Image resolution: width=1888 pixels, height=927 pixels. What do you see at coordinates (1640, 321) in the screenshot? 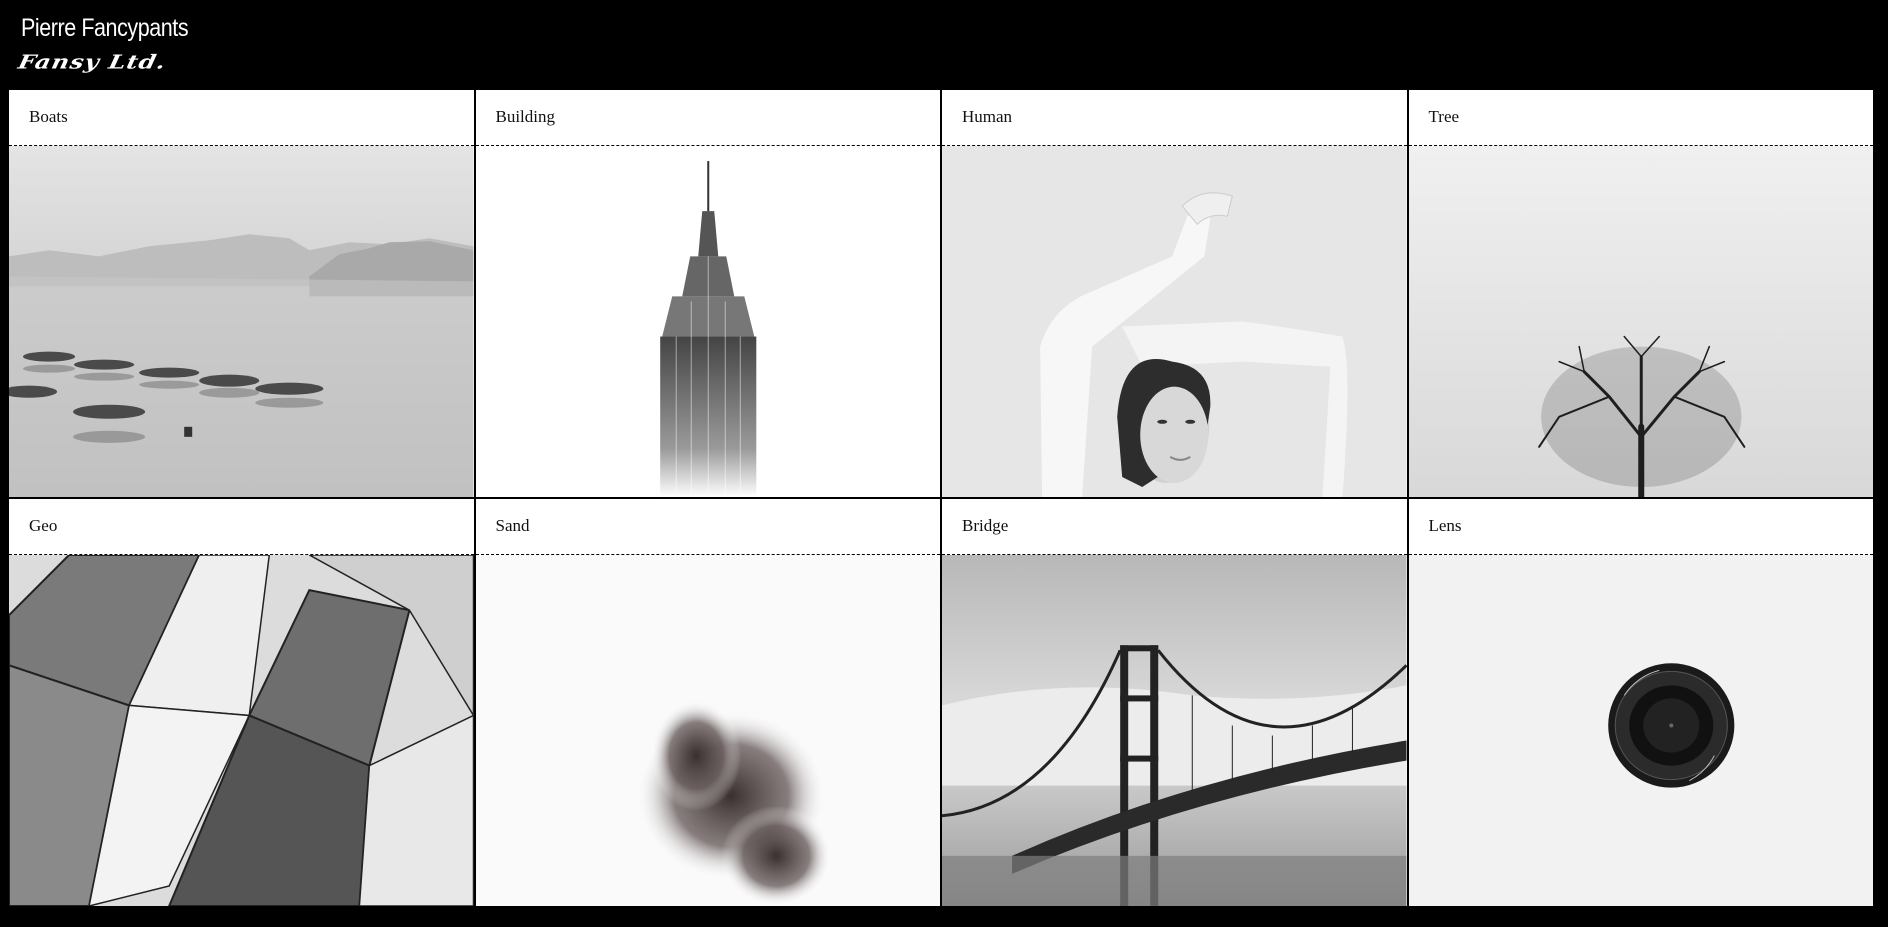
I see `tree-photo` at bounding box center [1640, 321].